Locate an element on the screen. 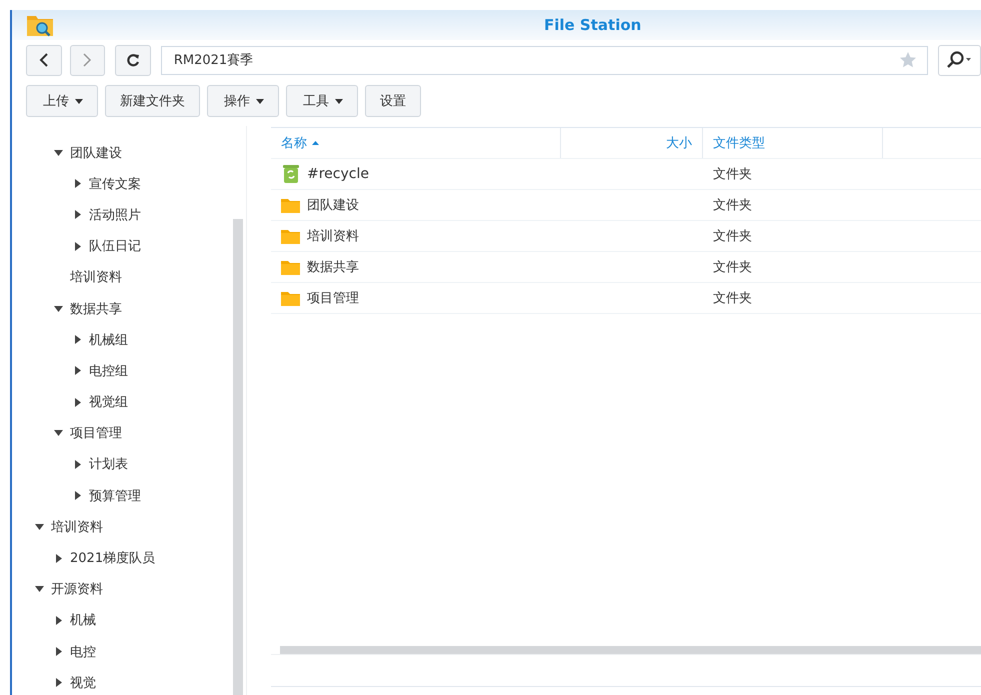  back-button is located at coordinates (44, 60).